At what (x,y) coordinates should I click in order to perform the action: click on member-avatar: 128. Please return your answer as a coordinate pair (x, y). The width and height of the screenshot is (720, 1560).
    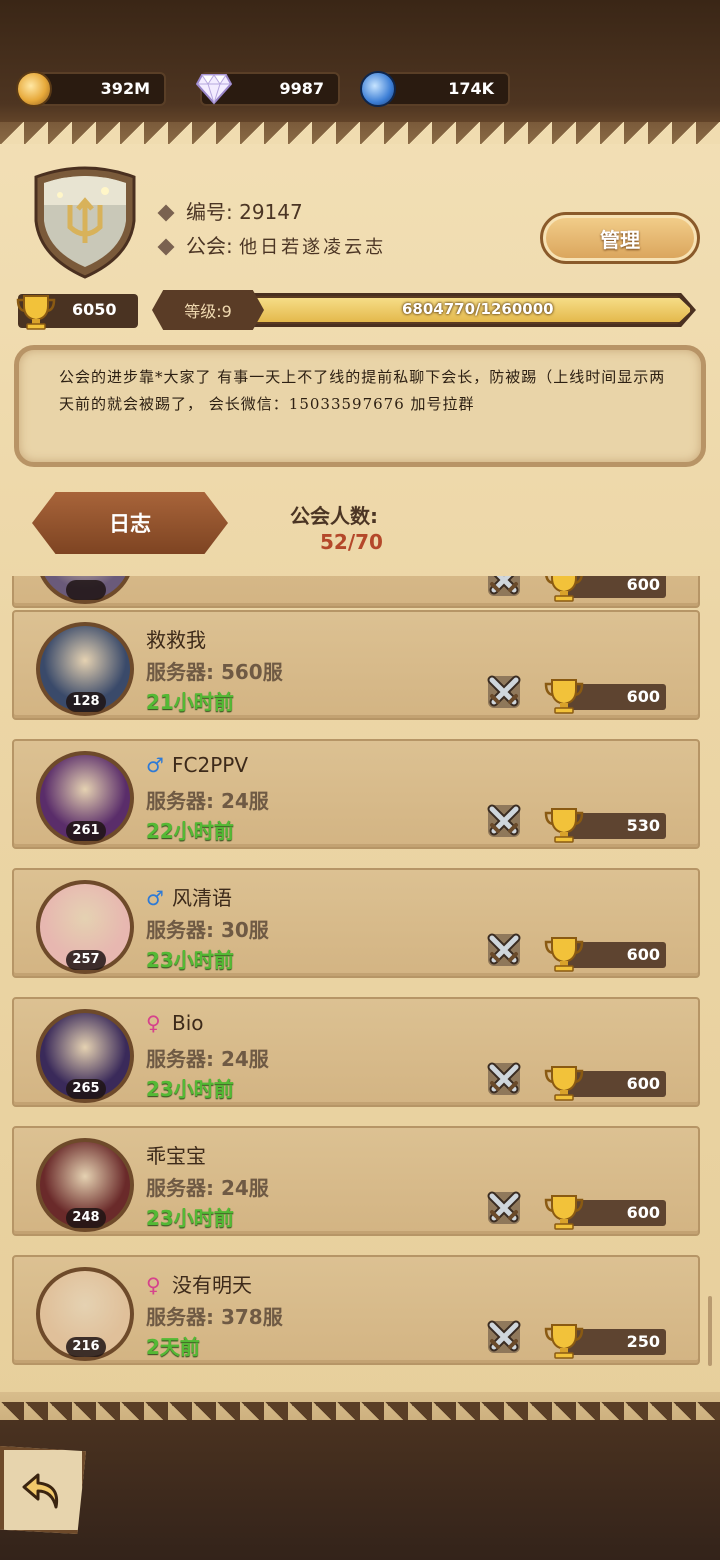
    Looking at the image, I should click on (85, 669).